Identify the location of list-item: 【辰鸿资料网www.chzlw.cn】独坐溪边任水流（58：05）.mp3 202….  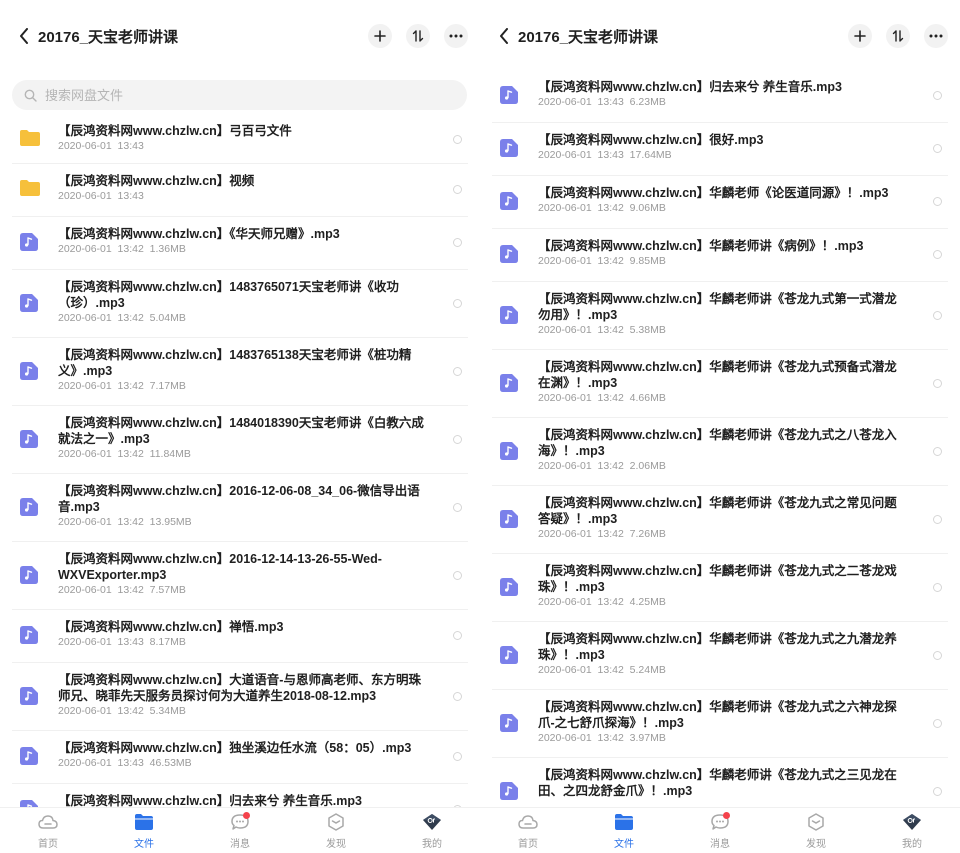
(240, 757).